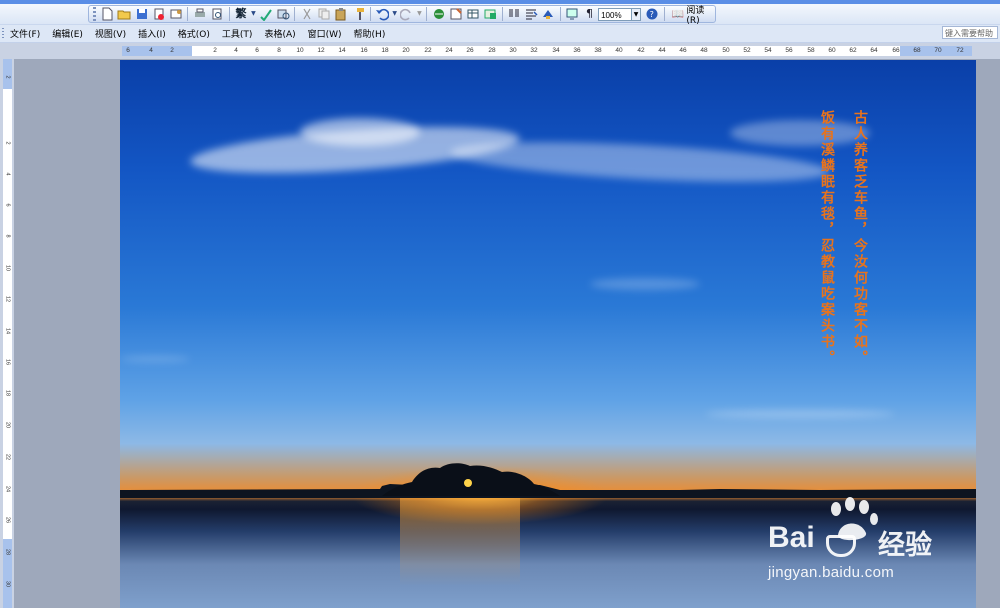  Describe the element at coordinates (641, 50) in the screenshot. I see `ruler-tick-label: 42` at that location.